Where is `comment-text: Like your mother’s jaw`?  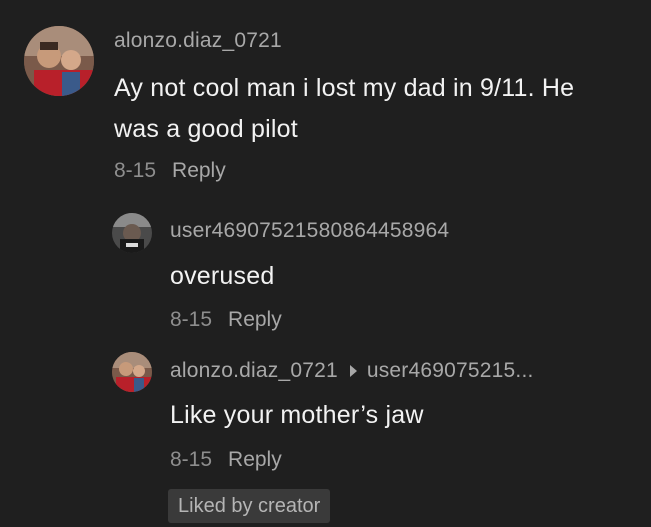
comment-text: Like your mother’s jaw is located at coordinates (297, 415).